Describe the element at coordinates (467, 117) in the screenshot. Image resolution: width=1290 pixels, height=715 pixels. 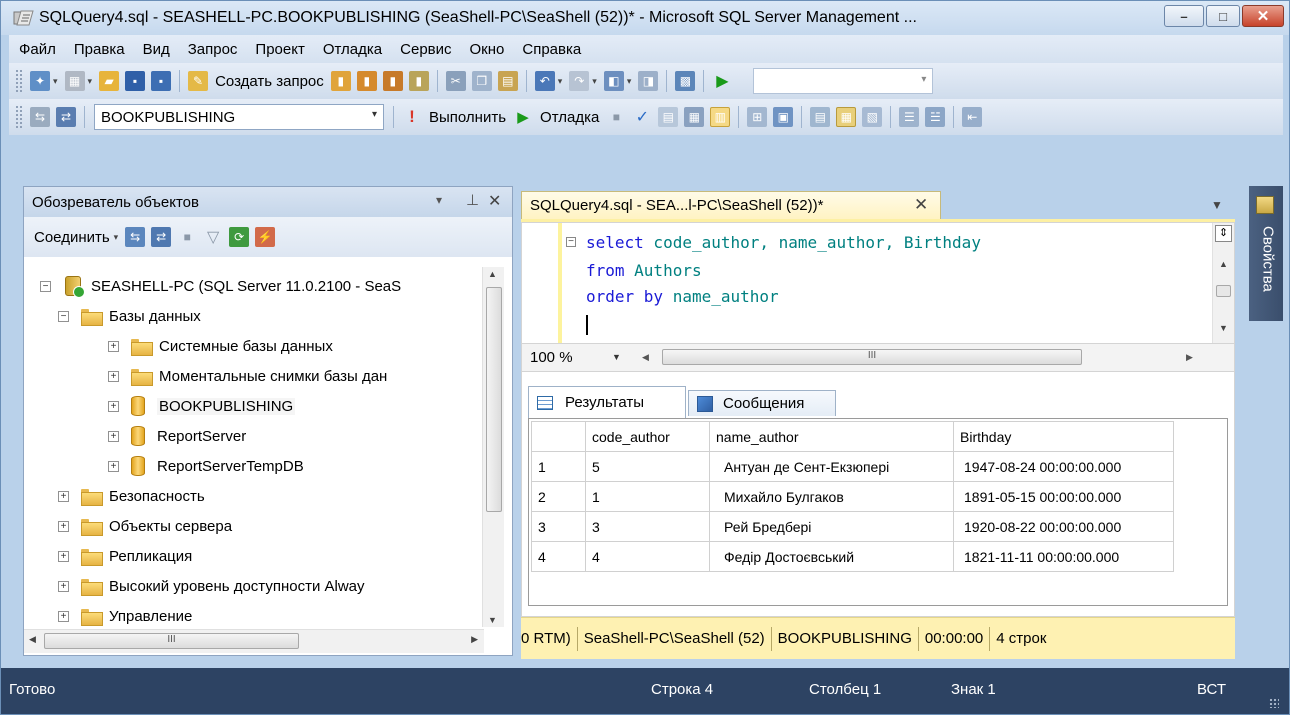
I see `execute-button: Выполнить` at that location.